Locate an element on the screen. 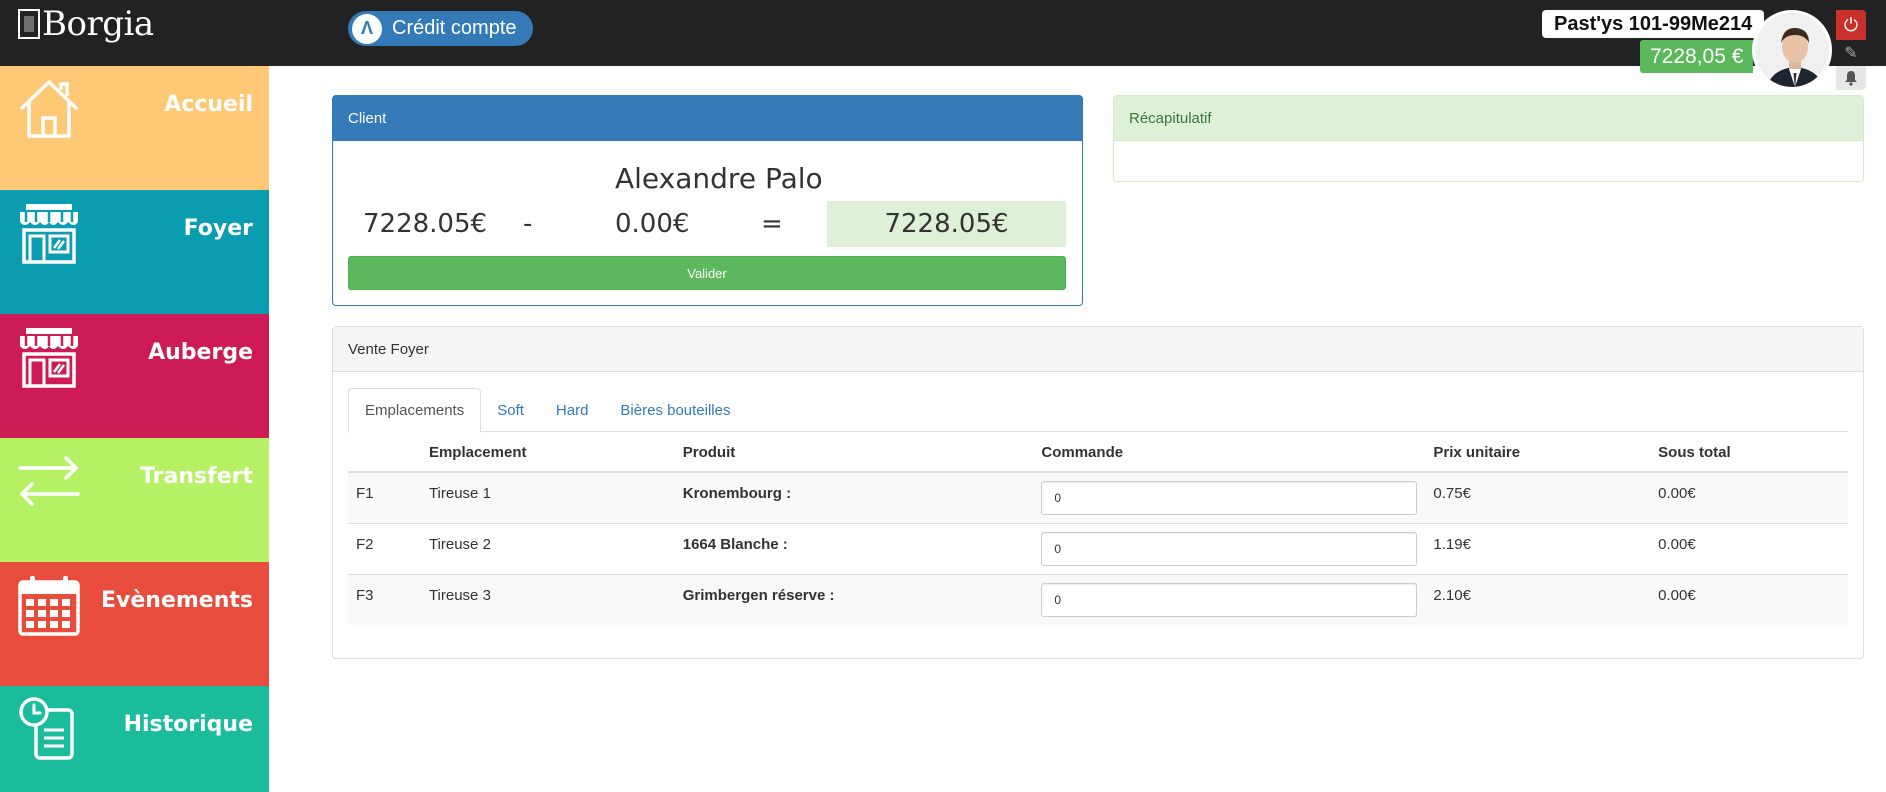 The height and width of the screenshot is (792, 1886). avatar is located at coordinates (1792, 50).